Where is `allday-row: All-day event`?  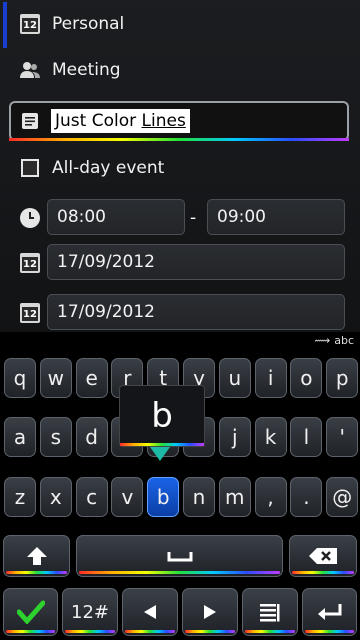 allday-row: All-day event is located at coordinates (180, 168).